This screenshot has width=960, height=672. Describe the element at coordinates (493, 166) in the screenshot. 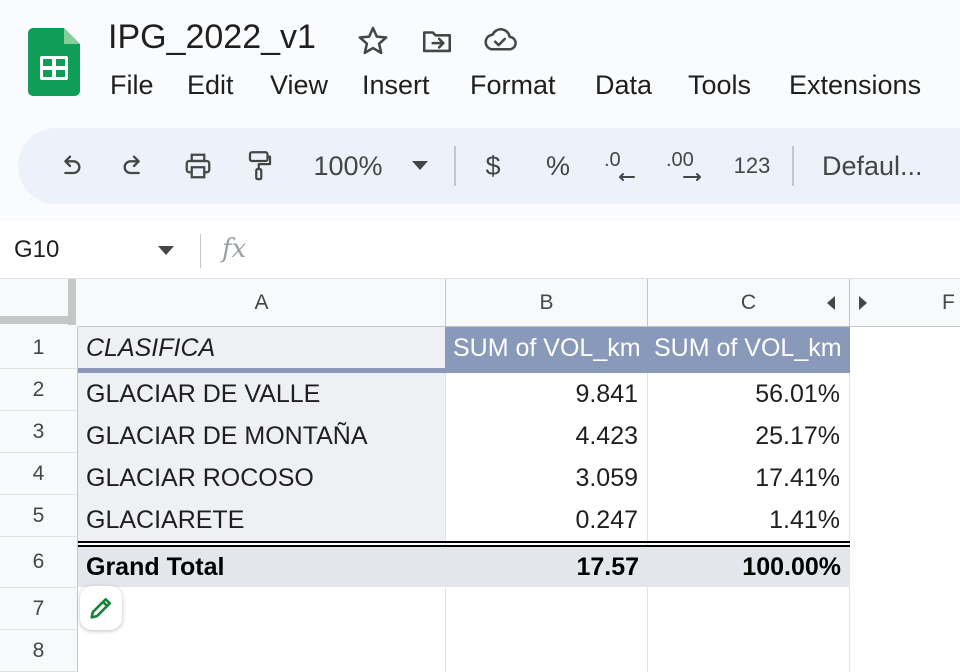

I see `currency-format-button: $` at that location.